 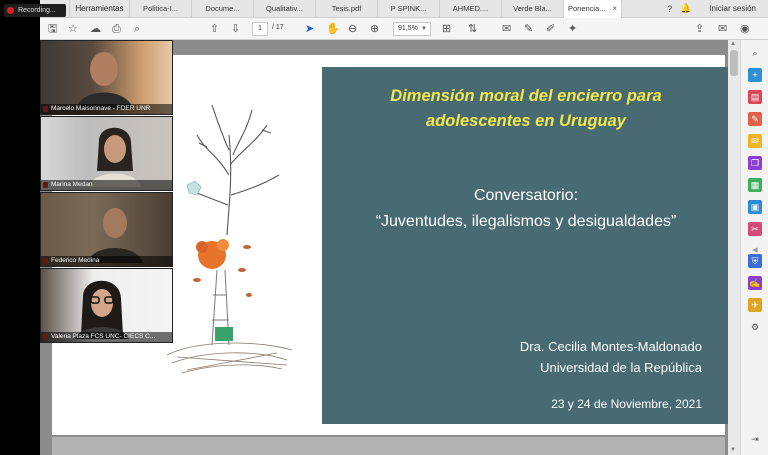 I want to click on participant-tile: Federico Medina, so click(x=106, y=229).